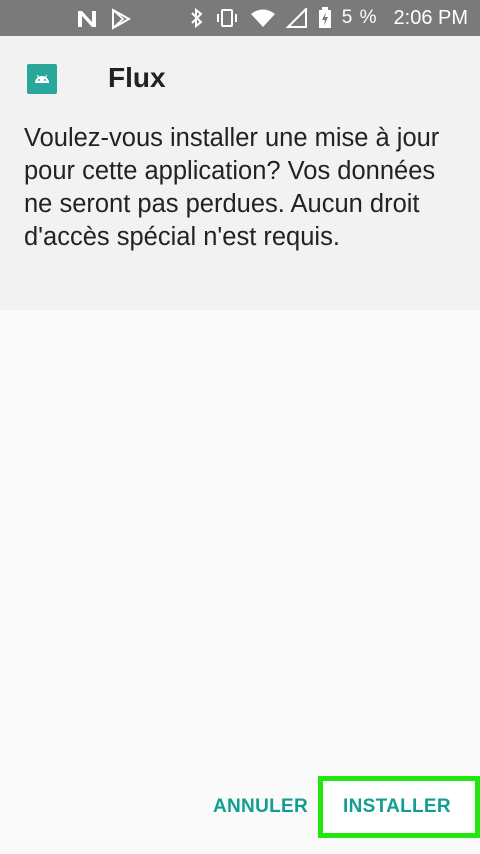 The width and height of the screenshot is (480, 854). I want to click on no-signal-icon, so click(296, 18).